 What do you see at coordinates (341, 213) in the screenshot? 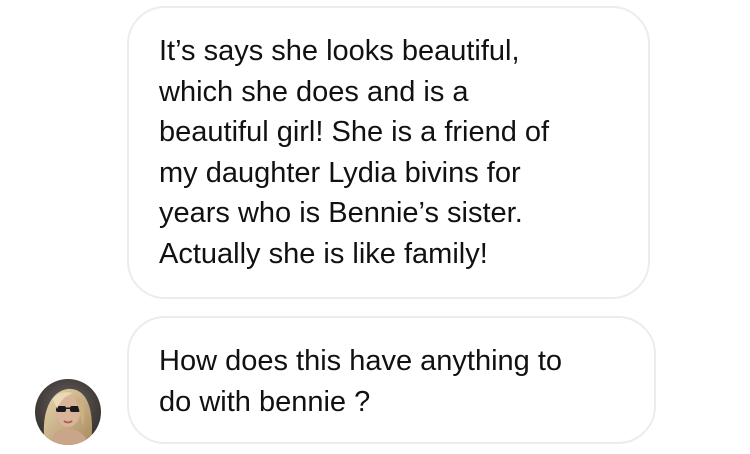
I see `message-text-line: years who is Bennie’s sister.` at bounding box center [341, 213].